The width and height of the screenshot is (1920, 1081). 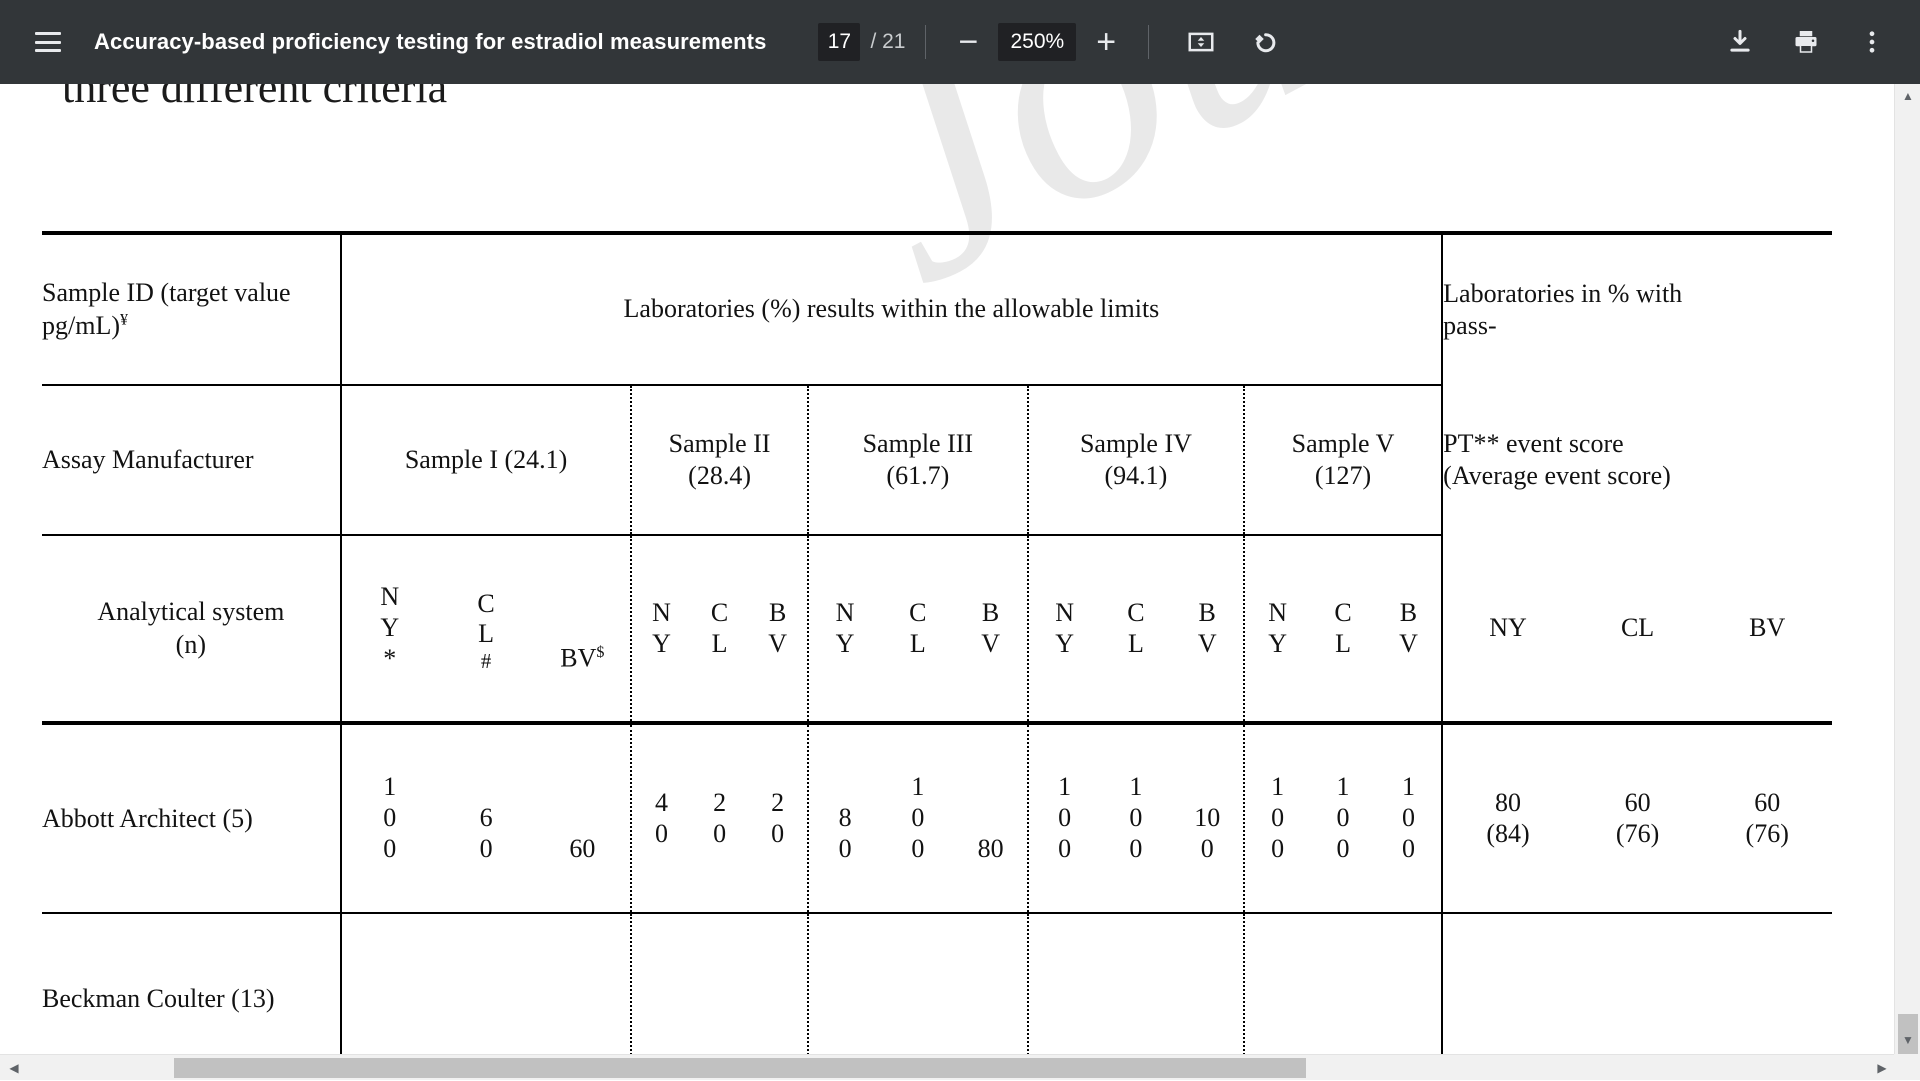 I want to click on value-cl: 2 0, so click(x=720, y=818).